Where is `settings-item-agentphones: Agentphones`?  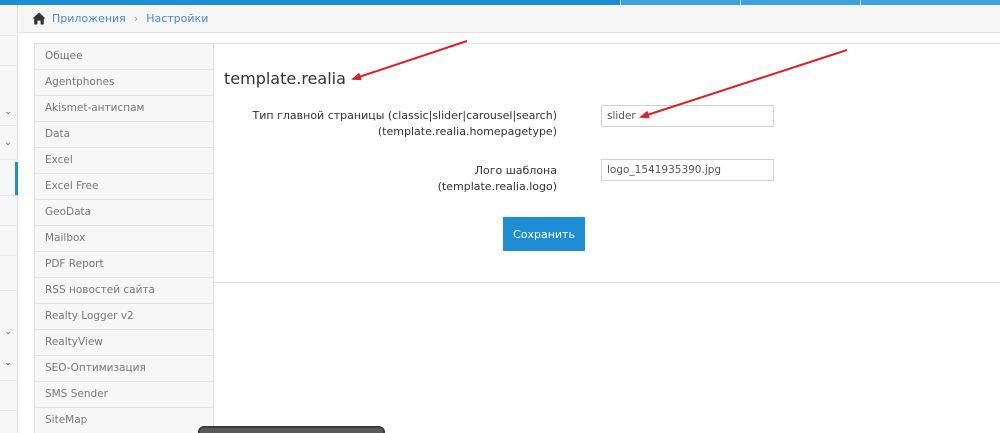 settings-item-agentphones: Agentphones is located at coordinates (124, 83).